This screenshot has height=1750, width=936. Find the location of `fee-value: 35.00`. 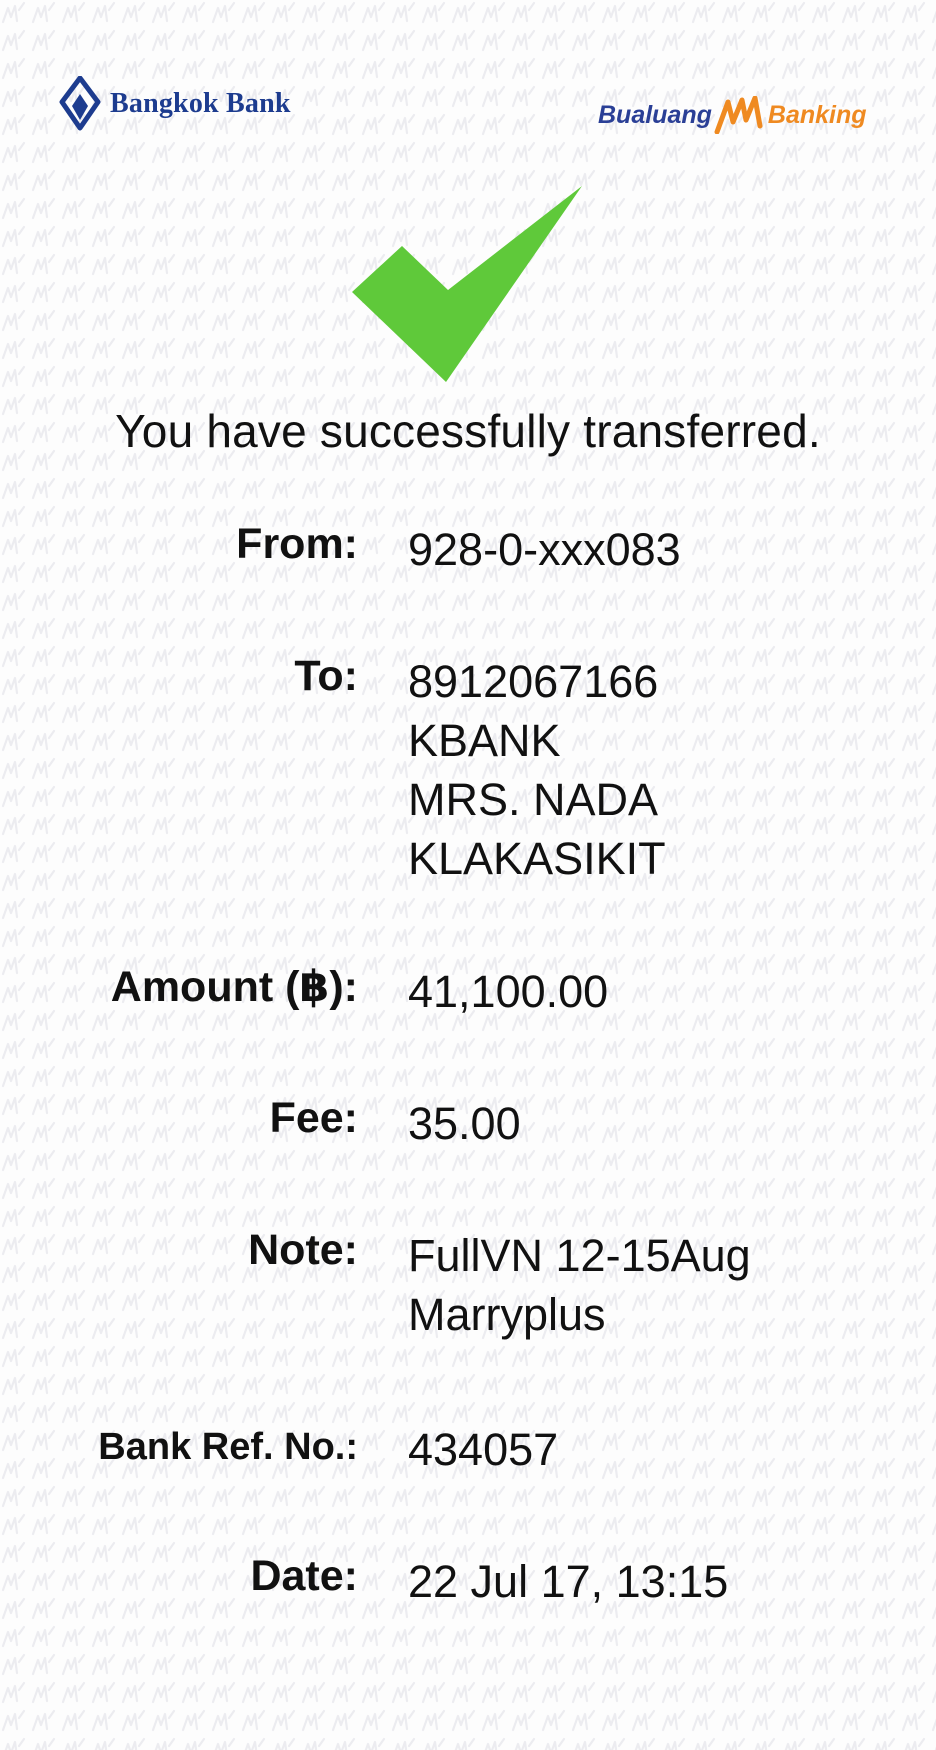

fee-value: 35.00 is located at coordinates (464, 1123).